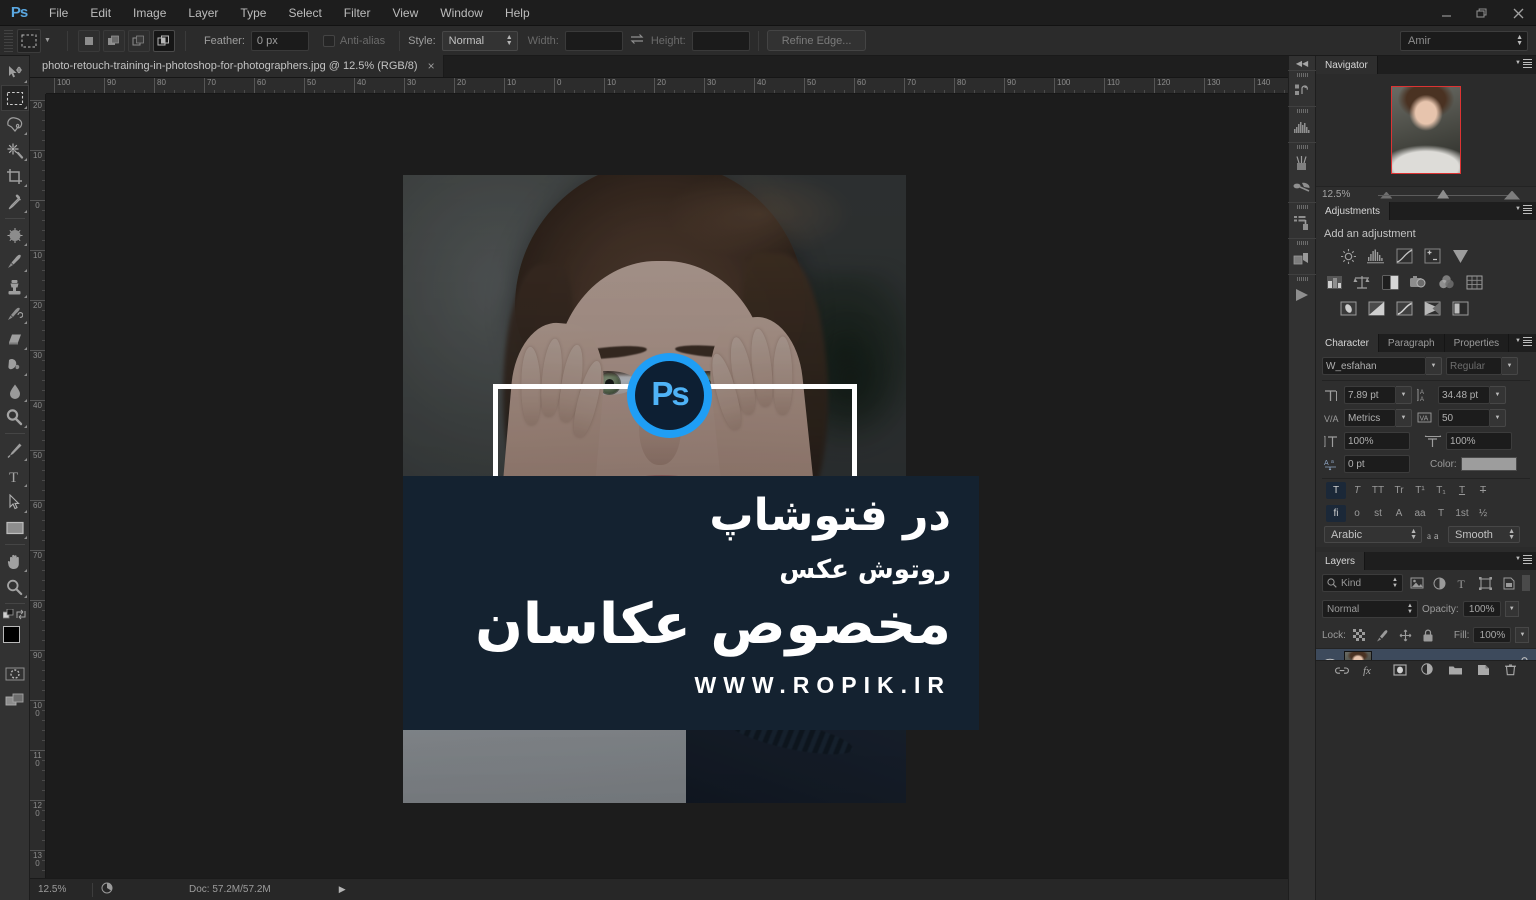 This screenshot has height=900, width=1536. Describe the element at coordinates (357, 13) in the screenshot. I see `menu-filter: Filter` at that location.